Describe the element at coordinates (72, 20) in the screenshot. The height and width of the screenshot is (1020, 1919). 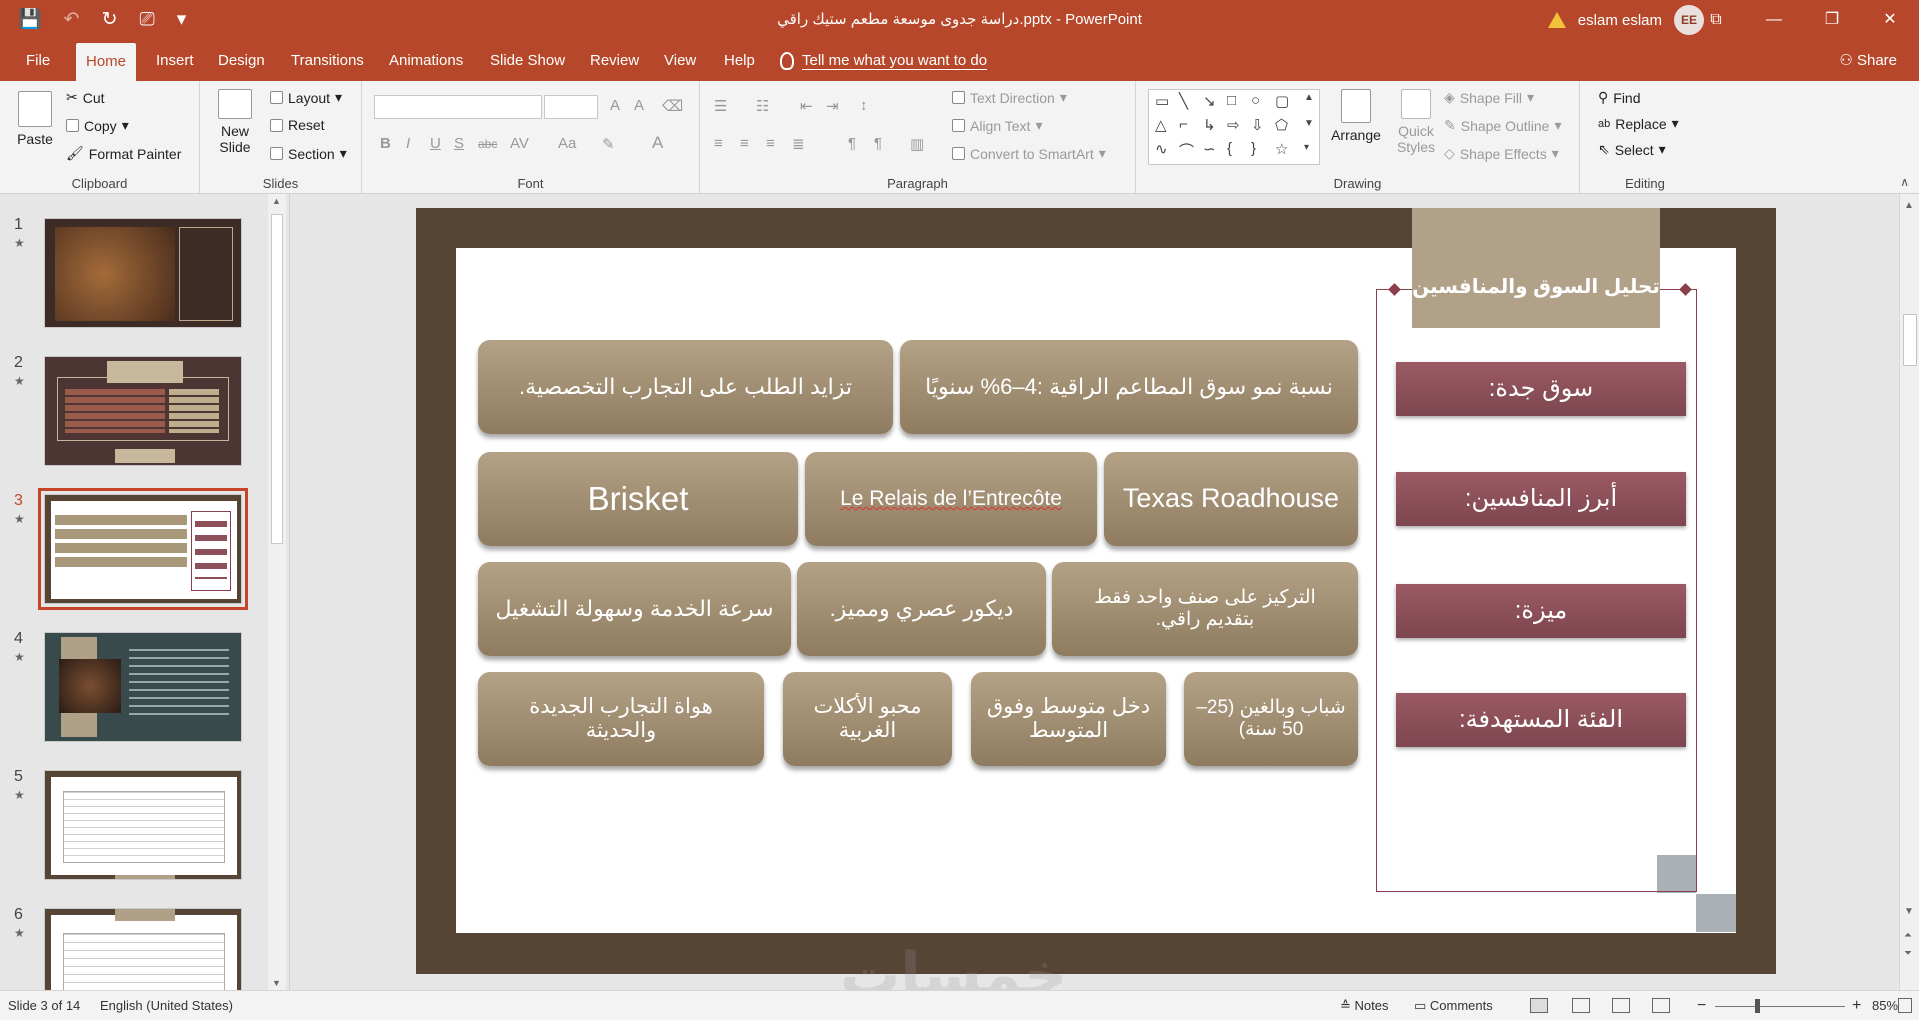
I see `undo-icon: ↶` at that location.